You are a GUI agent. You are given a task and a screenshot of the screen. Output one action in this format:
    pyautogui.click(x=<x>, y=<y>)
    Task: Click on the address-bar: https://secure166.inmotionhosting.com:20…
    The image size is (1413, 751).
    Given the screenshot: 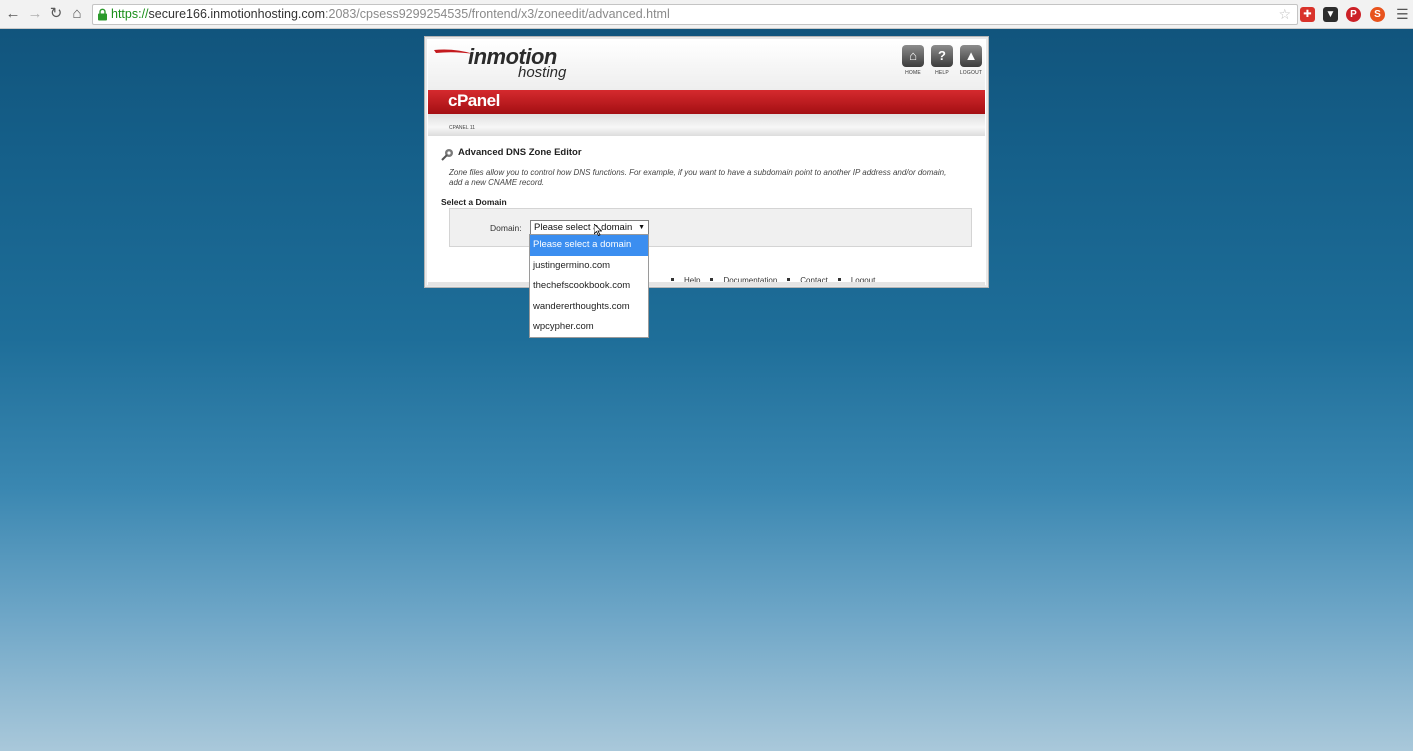 What is the action you would take?
    pyautogui.click(x=695, y=14)
    